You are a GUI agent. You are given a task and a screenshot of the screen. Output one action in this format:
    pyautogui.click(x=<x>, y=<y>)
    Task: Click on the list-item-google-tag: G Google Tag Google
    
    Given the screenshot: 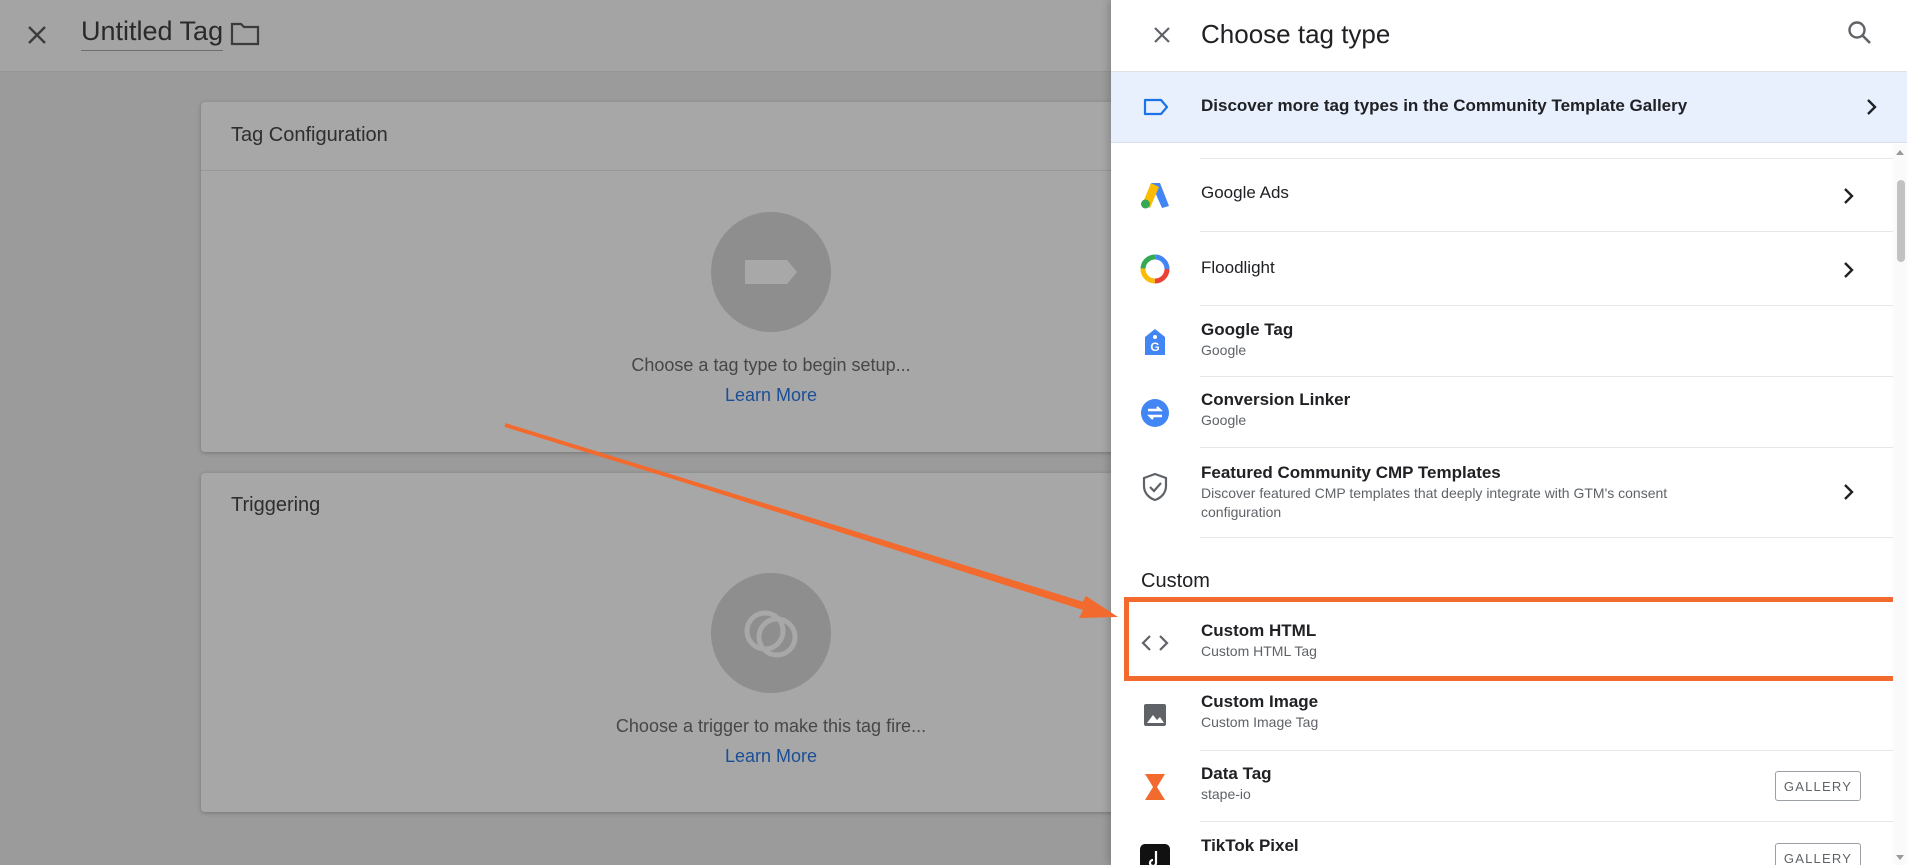 What is the action you would take?
    pyautogui.click(x=1502, y=341)
    